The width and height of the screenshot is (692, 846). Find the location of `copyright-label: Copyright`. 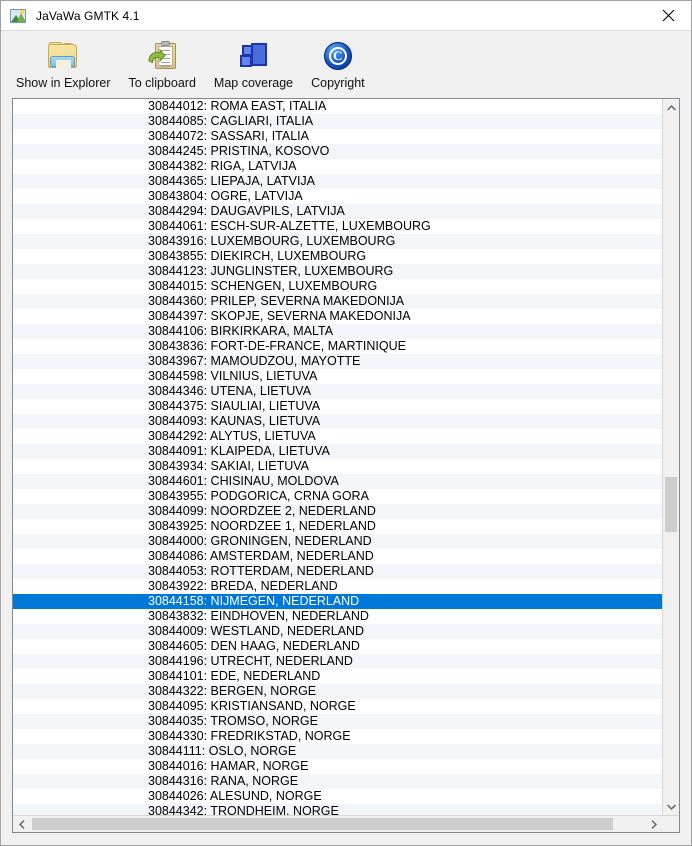

copyright-label: Copyright is located at coordinates (338, 83).